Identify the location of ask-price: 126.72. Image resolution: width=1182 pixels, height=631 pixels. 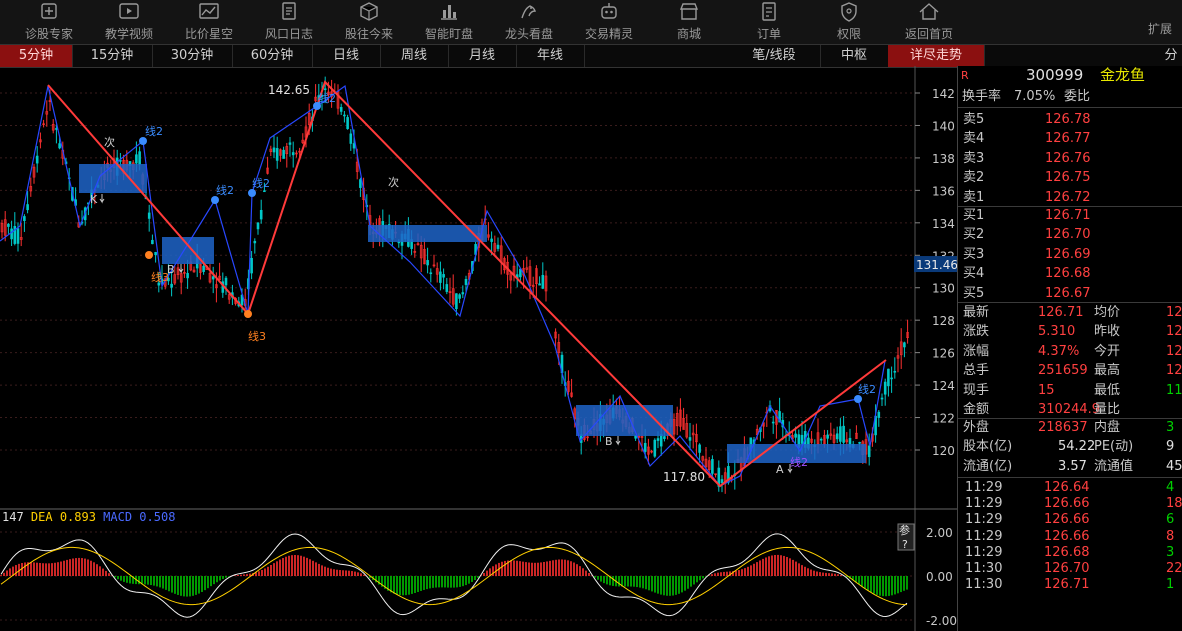
(1068, 197).